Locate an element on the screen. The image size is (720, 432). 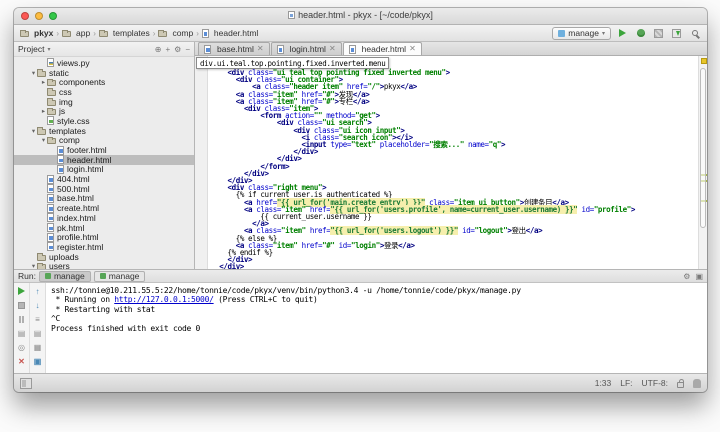
breadcrumb-item: header.html is located at coordinates (229, 33).